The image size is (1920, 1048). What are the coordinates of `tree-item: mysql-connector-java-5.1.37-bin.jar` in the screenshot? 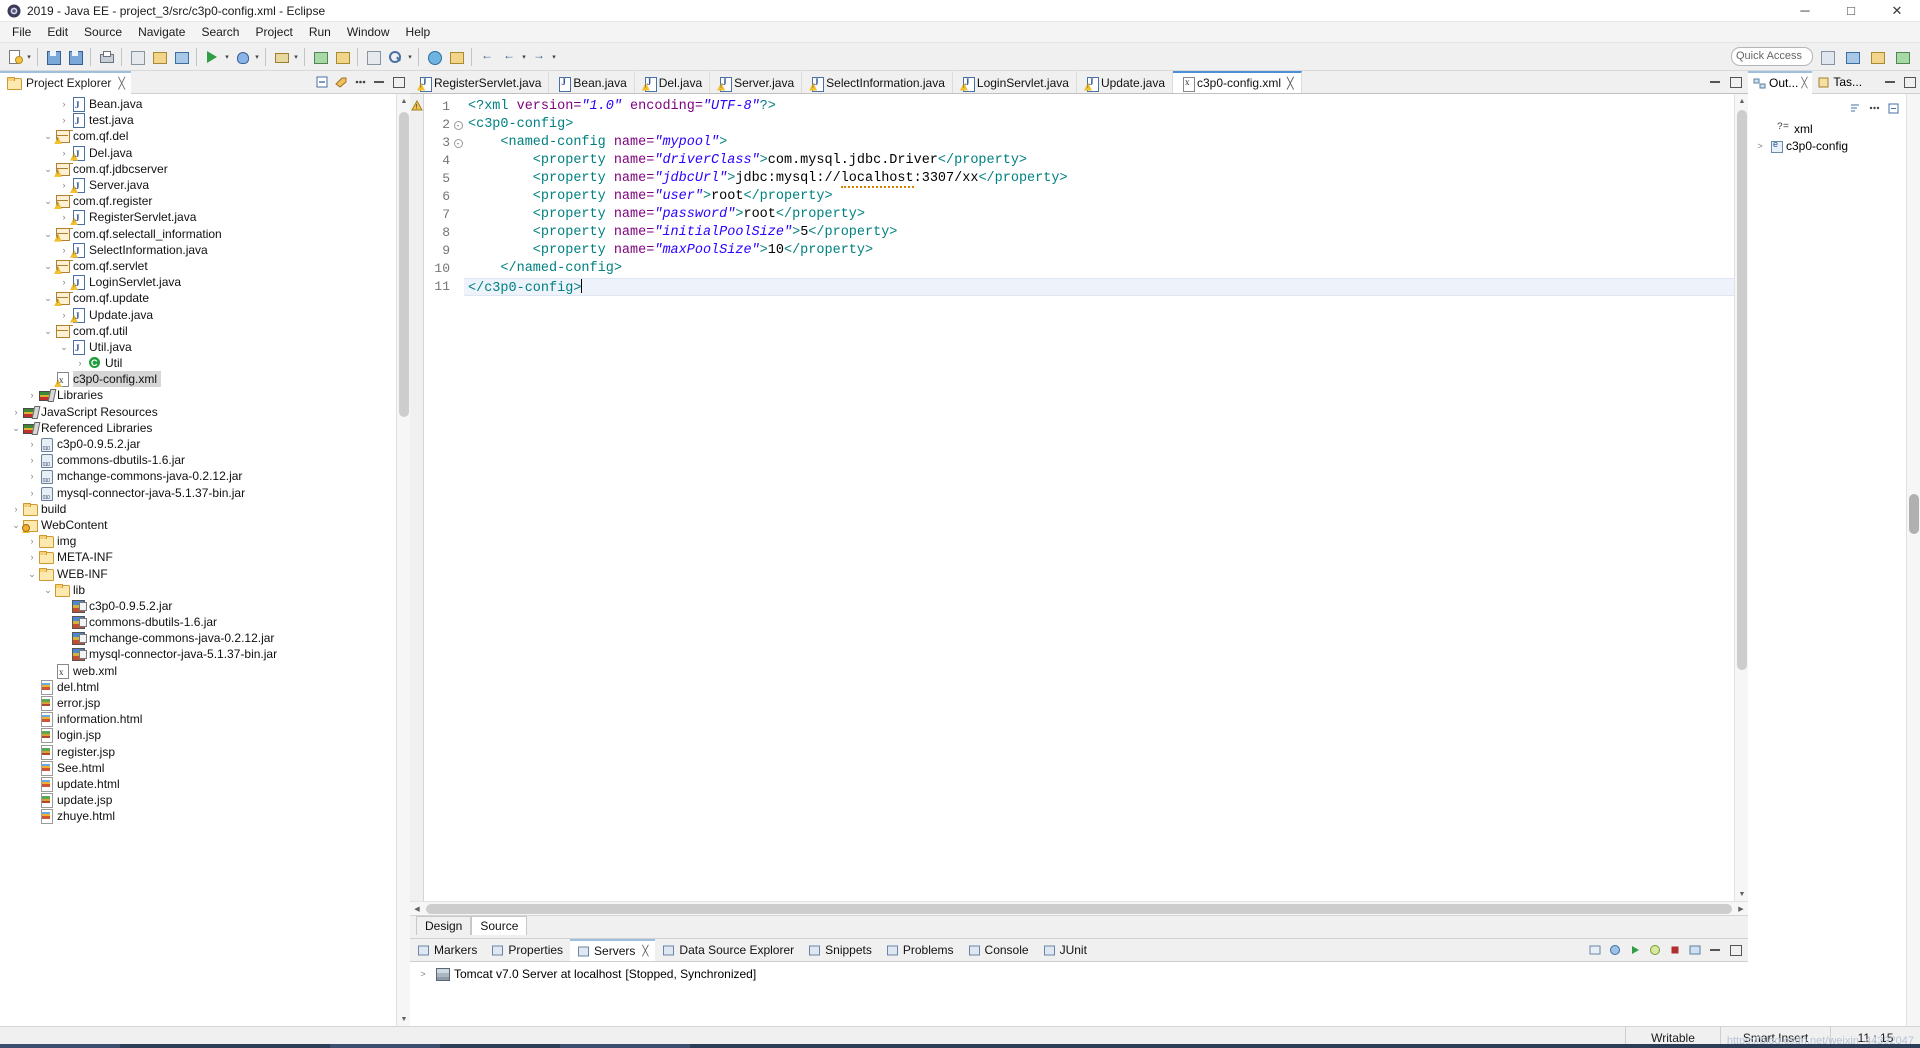 It's located at (198, 654).